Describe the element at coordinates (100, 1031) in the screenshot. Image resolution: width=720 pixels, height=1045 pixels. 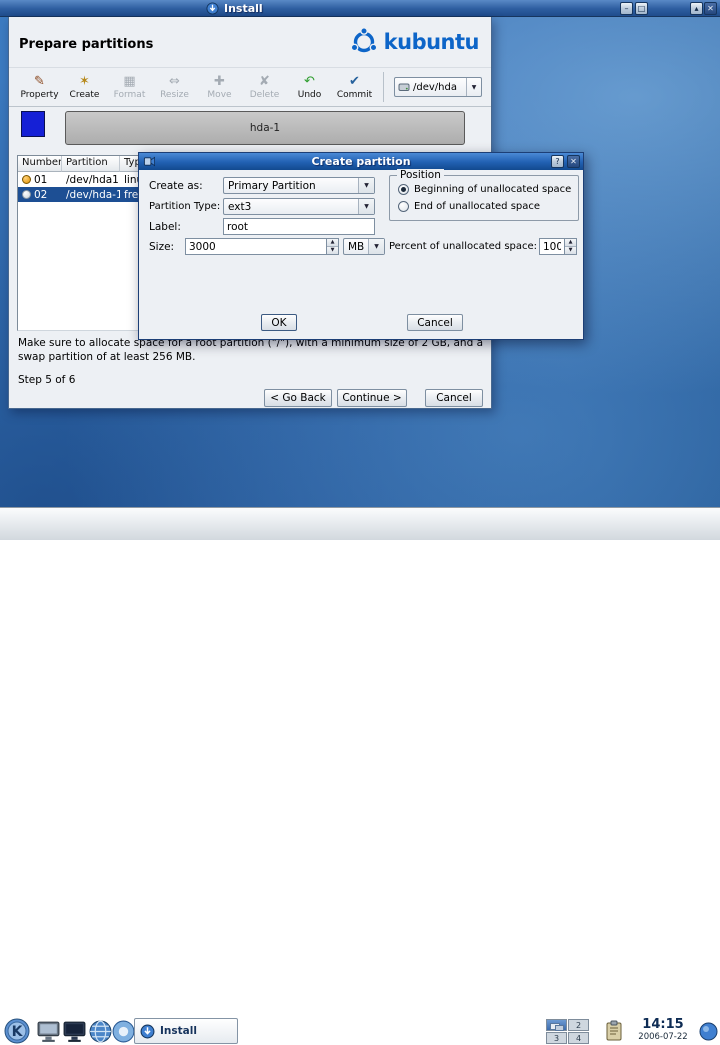
I see `web-browser-icon` at that location.